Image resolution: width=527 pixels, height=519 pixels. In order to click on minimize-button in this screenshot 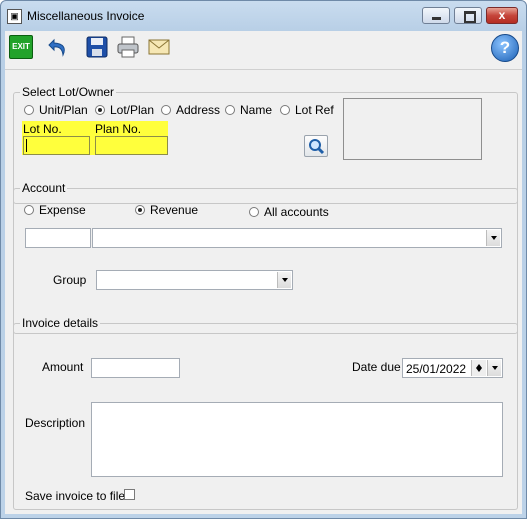, I will do `click(436, 15)`.